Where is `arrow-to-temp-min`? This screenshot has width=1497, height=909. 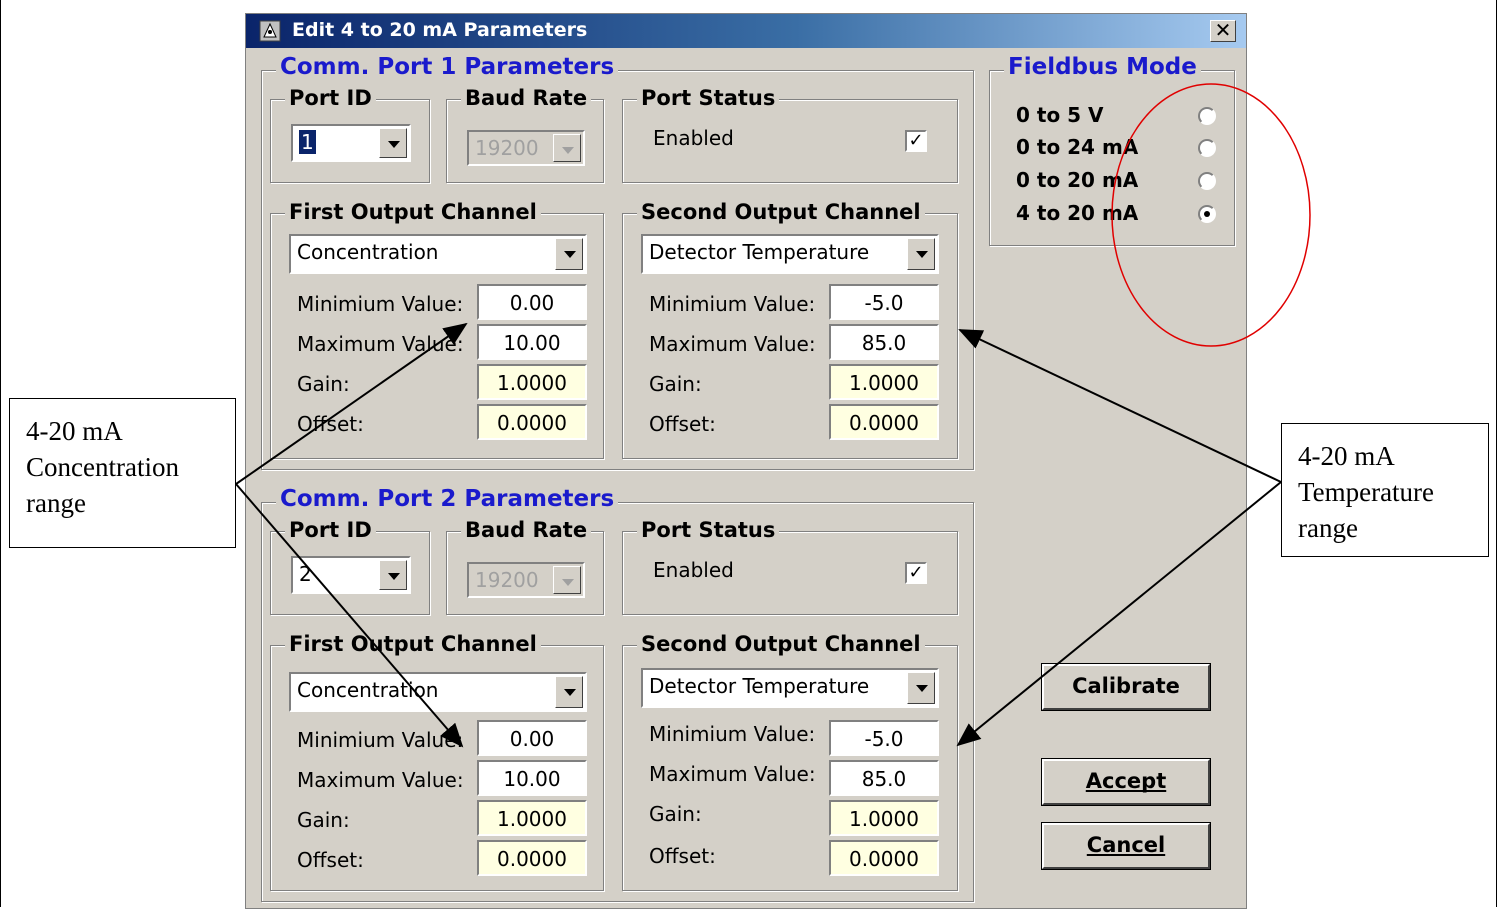 arrow-to-temp-min is located at coordinates (1119, 614).